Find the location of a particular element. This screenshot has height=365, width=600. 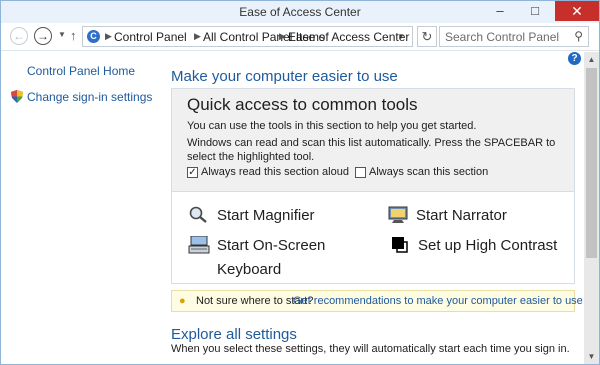

close-icon: ✕ is located at coordinates (577, 11).